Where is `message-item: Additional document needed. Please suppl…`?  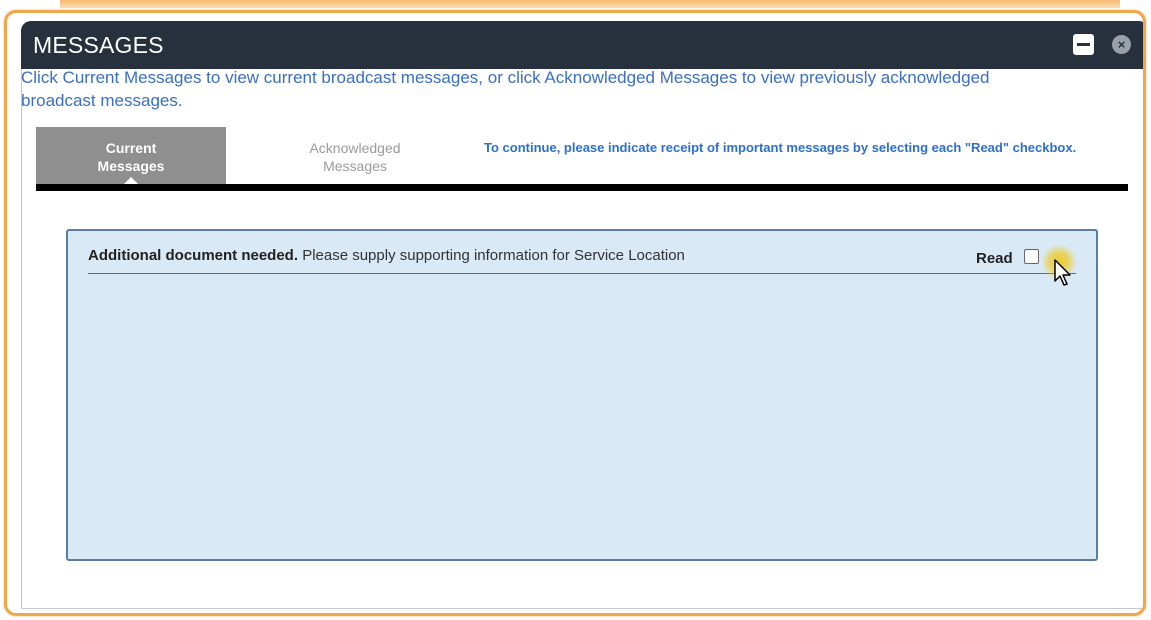
message-item: Additional document needed. Please suppl… is located at coordinates (582, 260).